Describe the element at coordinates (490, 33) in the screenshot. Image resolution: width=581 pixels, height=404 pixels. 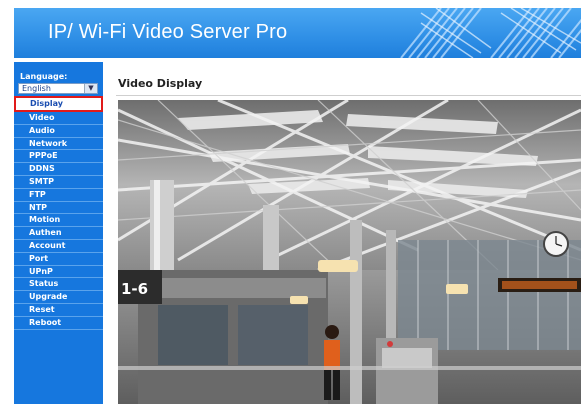
I see `header-decoration-icon` at that location.